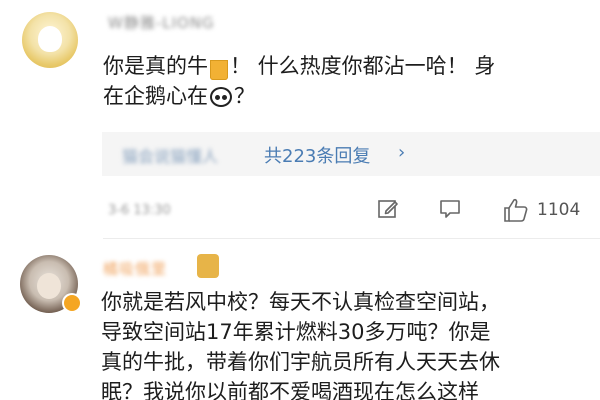 The width and height of the screenshot is (600, 400). Describe the element at coordinates (219, 67) in the screenshot. I see `beer-emoji-icon` at that location.